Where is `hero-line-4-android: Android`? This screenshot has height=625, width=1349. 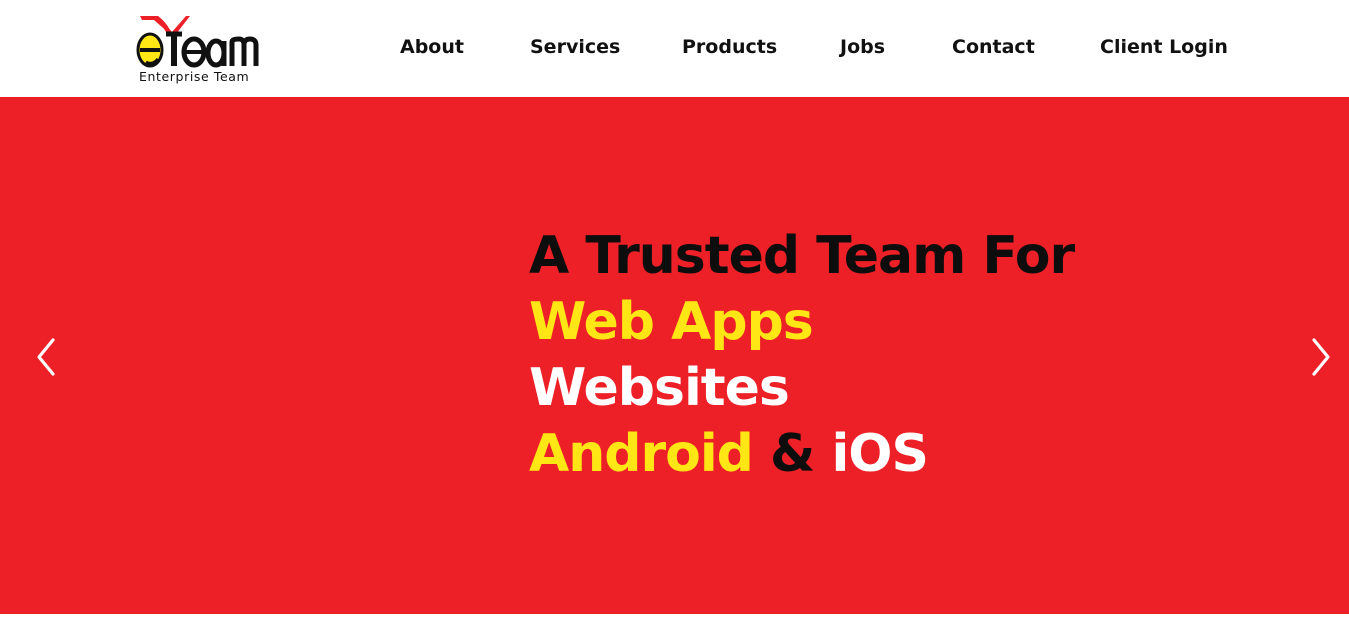
hero-line-4-android: Android is located at coordinates (641, 454).